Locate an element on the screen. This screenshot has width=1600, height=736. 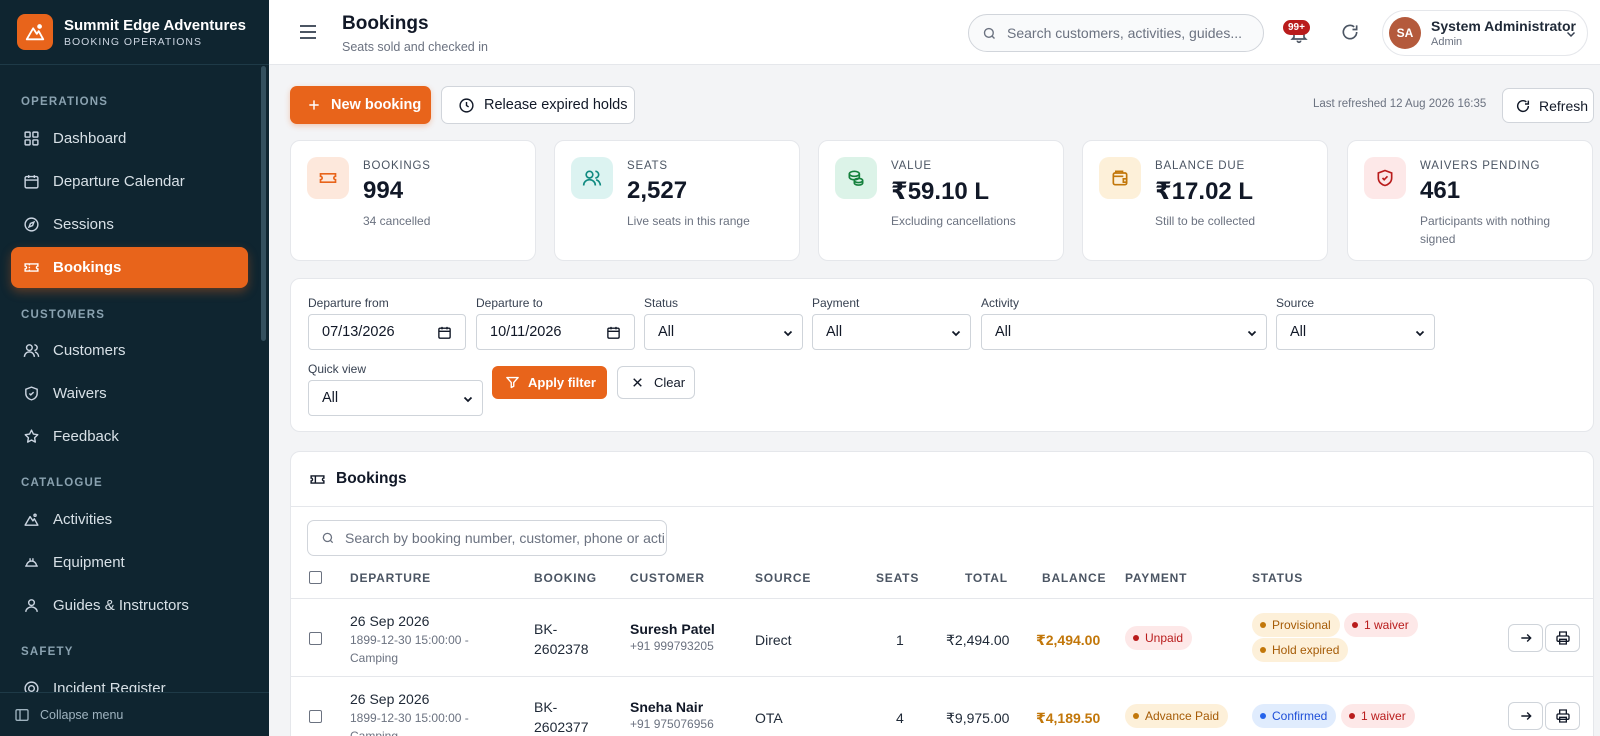
status-filter-label: Status is located at coordinates (661, 303).